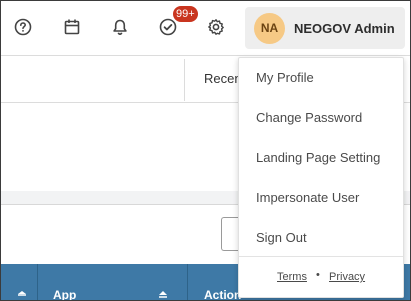 The width and height of the screenshot is (411, 301). I want to click on sub-header-separator, so click(184, 80).